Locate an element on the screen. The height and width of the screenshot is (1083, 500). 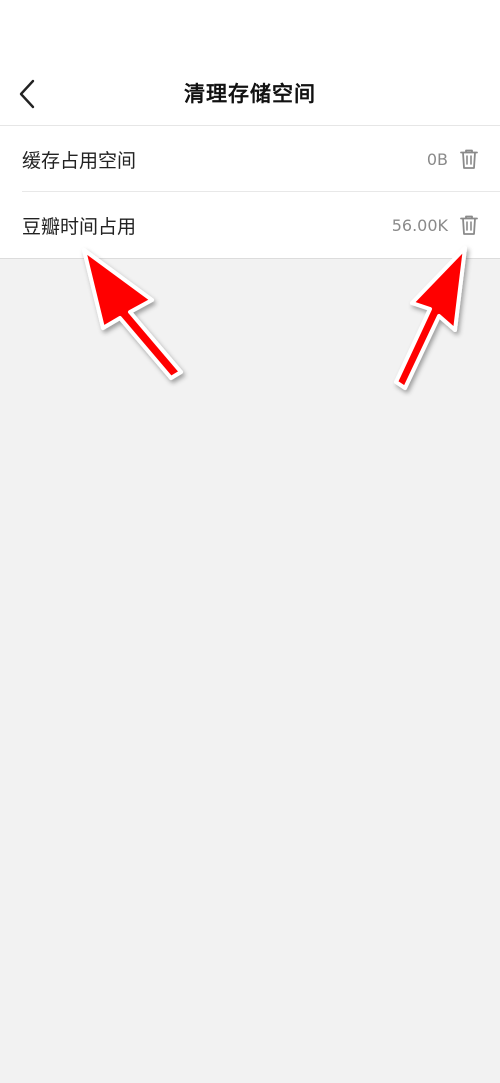
navigation-bar: 清理存储空间 is located at coordinates (250, 94).